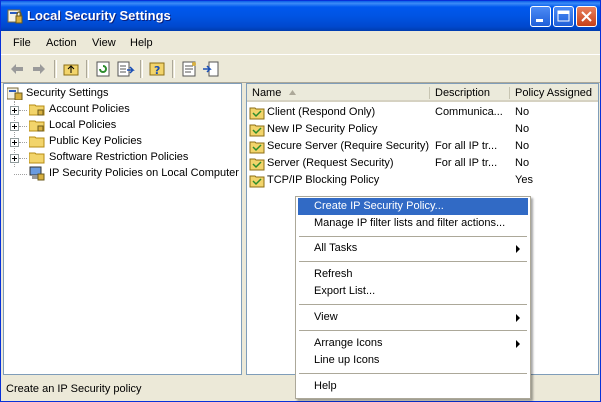 The image size is (601, 402). Describe the element at coordinates (22, 43) in the screenshot. I see `menu-file: File` at that location.